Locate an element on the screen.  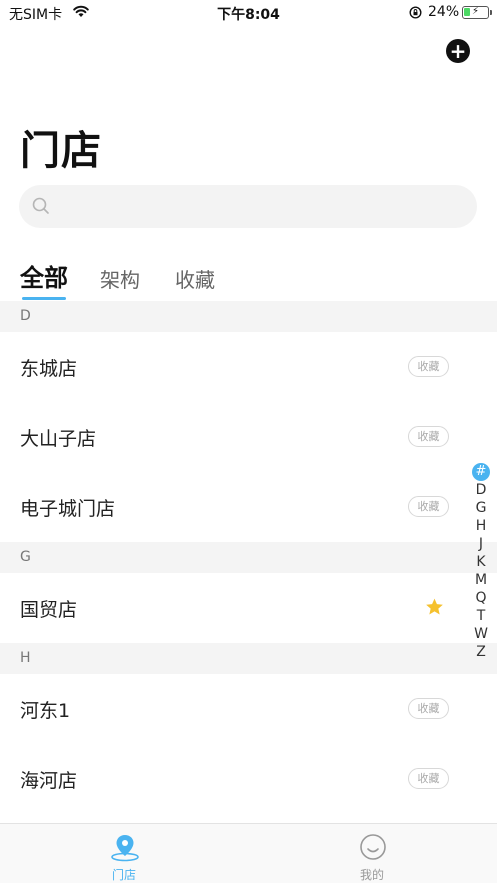
store-row: 东城店 收藏 is located at coordinates (248, 367).